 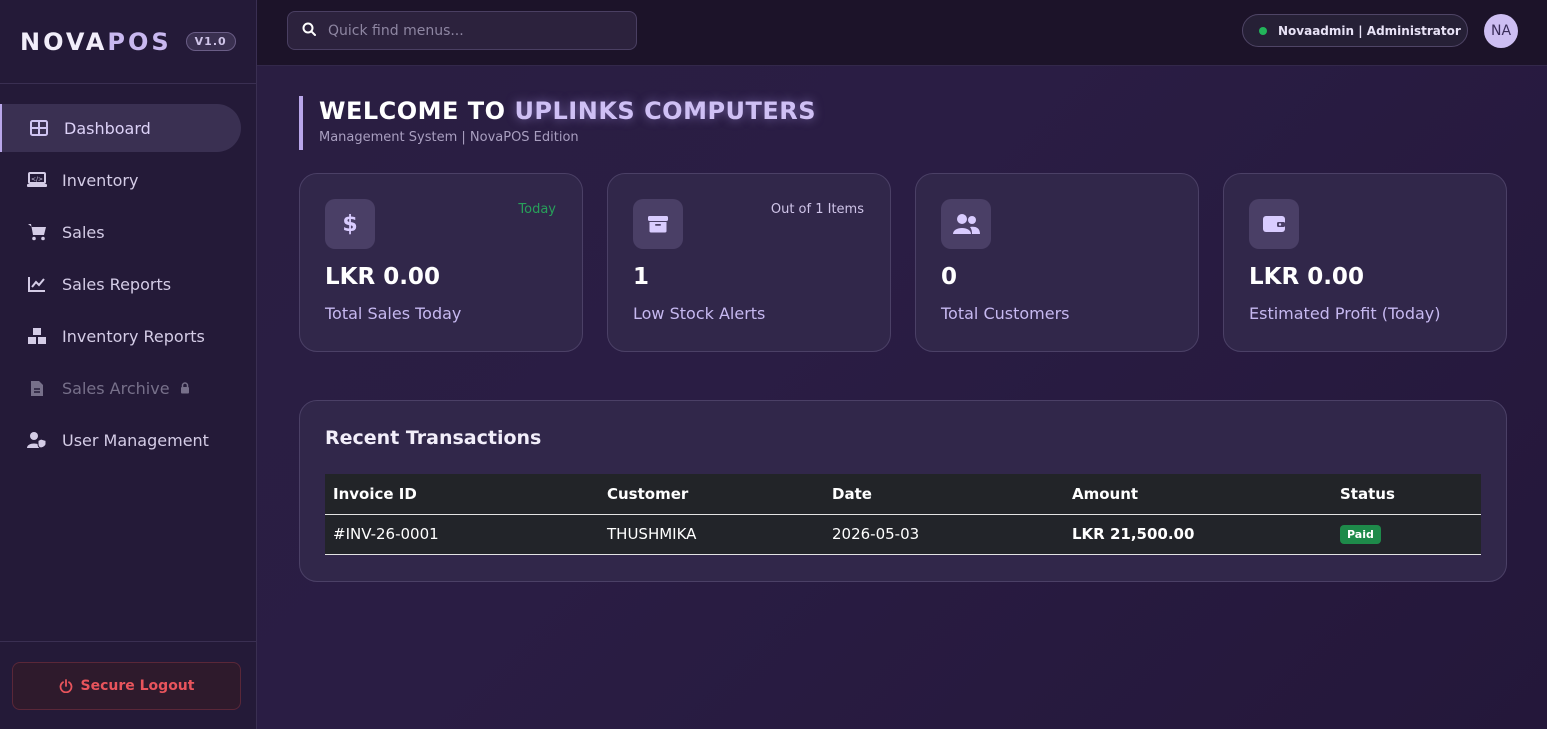 I want to click on box-icon, so click(x=658, y=224).